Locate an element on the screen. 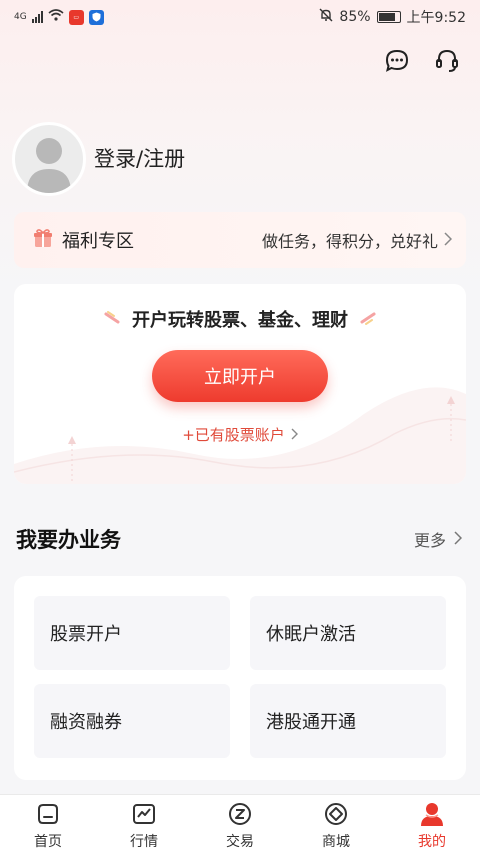 Image resolution: width=480 pixels, height=853 pixels. section-title: 我要办业务 is located at coordinates (68, 540).